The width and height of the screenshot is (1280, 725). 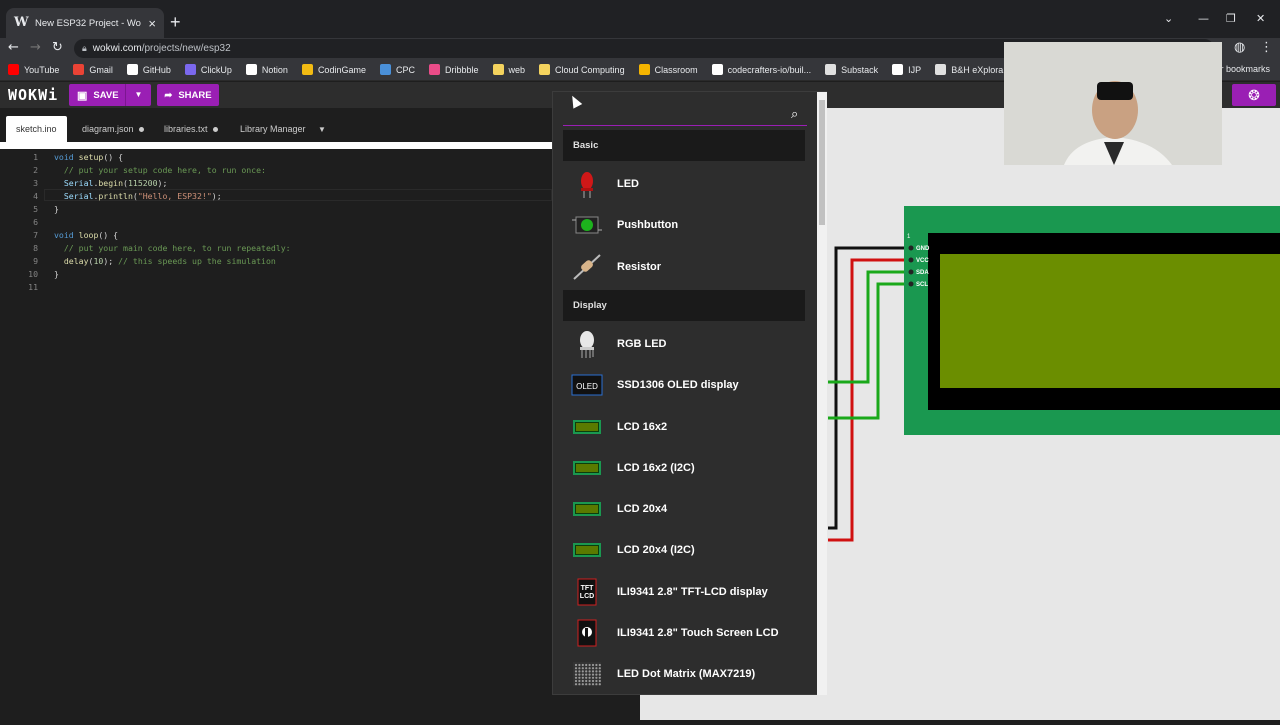 I want to click on search-icon: ⌕, so click(x=794, y=114).